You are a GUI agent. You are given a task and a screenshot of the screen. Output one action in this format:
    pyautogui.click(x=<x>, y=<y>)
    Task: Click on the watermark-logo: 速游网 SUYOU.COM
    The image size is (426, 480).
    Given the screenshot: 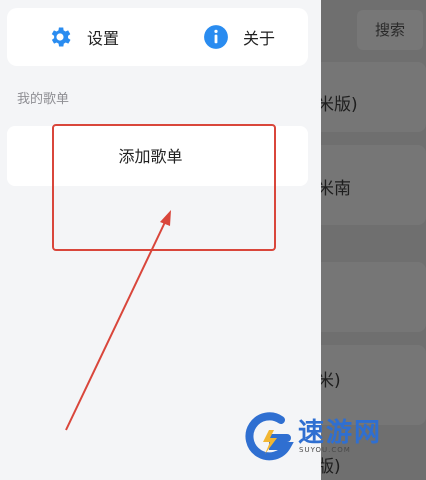 What is the action you would take?
    pyautogui.click(x=328, y=440)
    